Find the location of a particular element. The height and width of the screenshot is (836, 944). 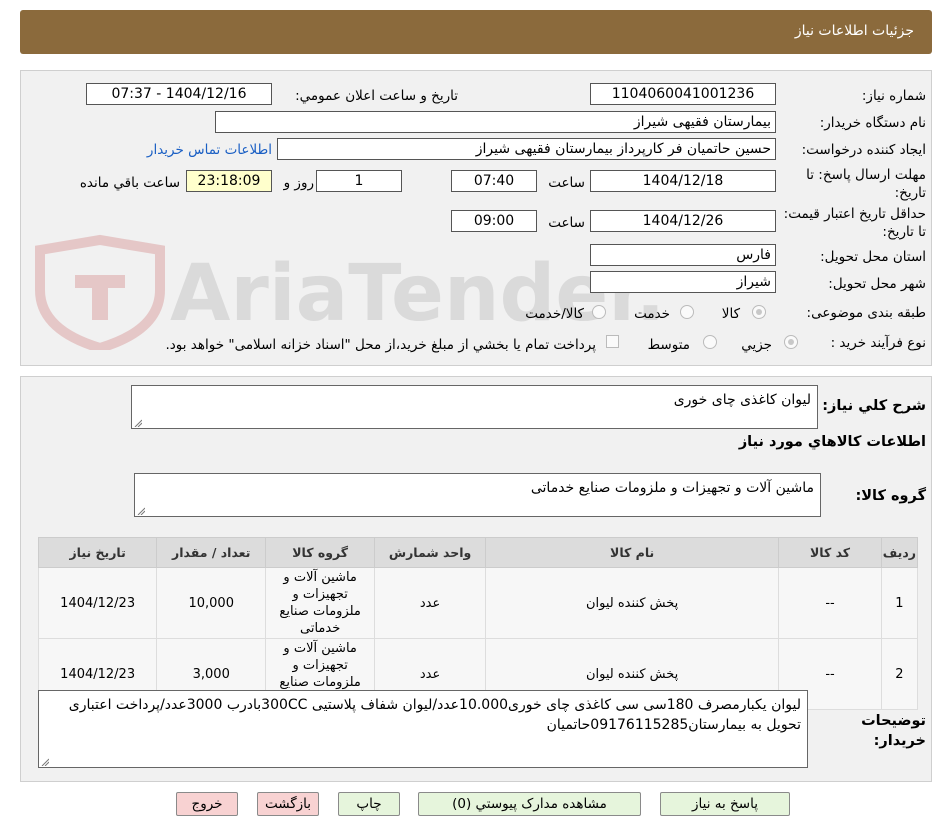

buyer-notes-label: توضيحات خريدار: is located at coordinates (893, 731).